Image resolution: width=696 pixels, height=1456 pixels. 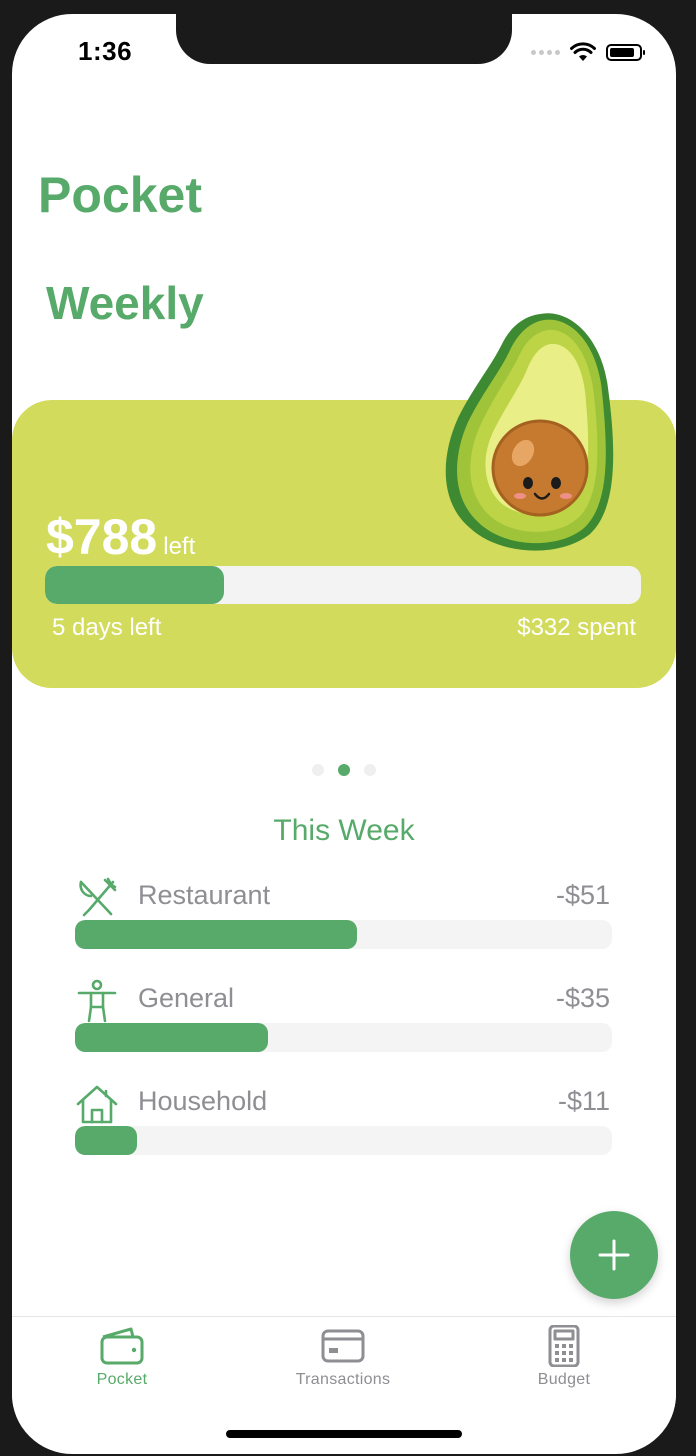 I want to click on category-name: Restaurant, so click(x=204, y=895).